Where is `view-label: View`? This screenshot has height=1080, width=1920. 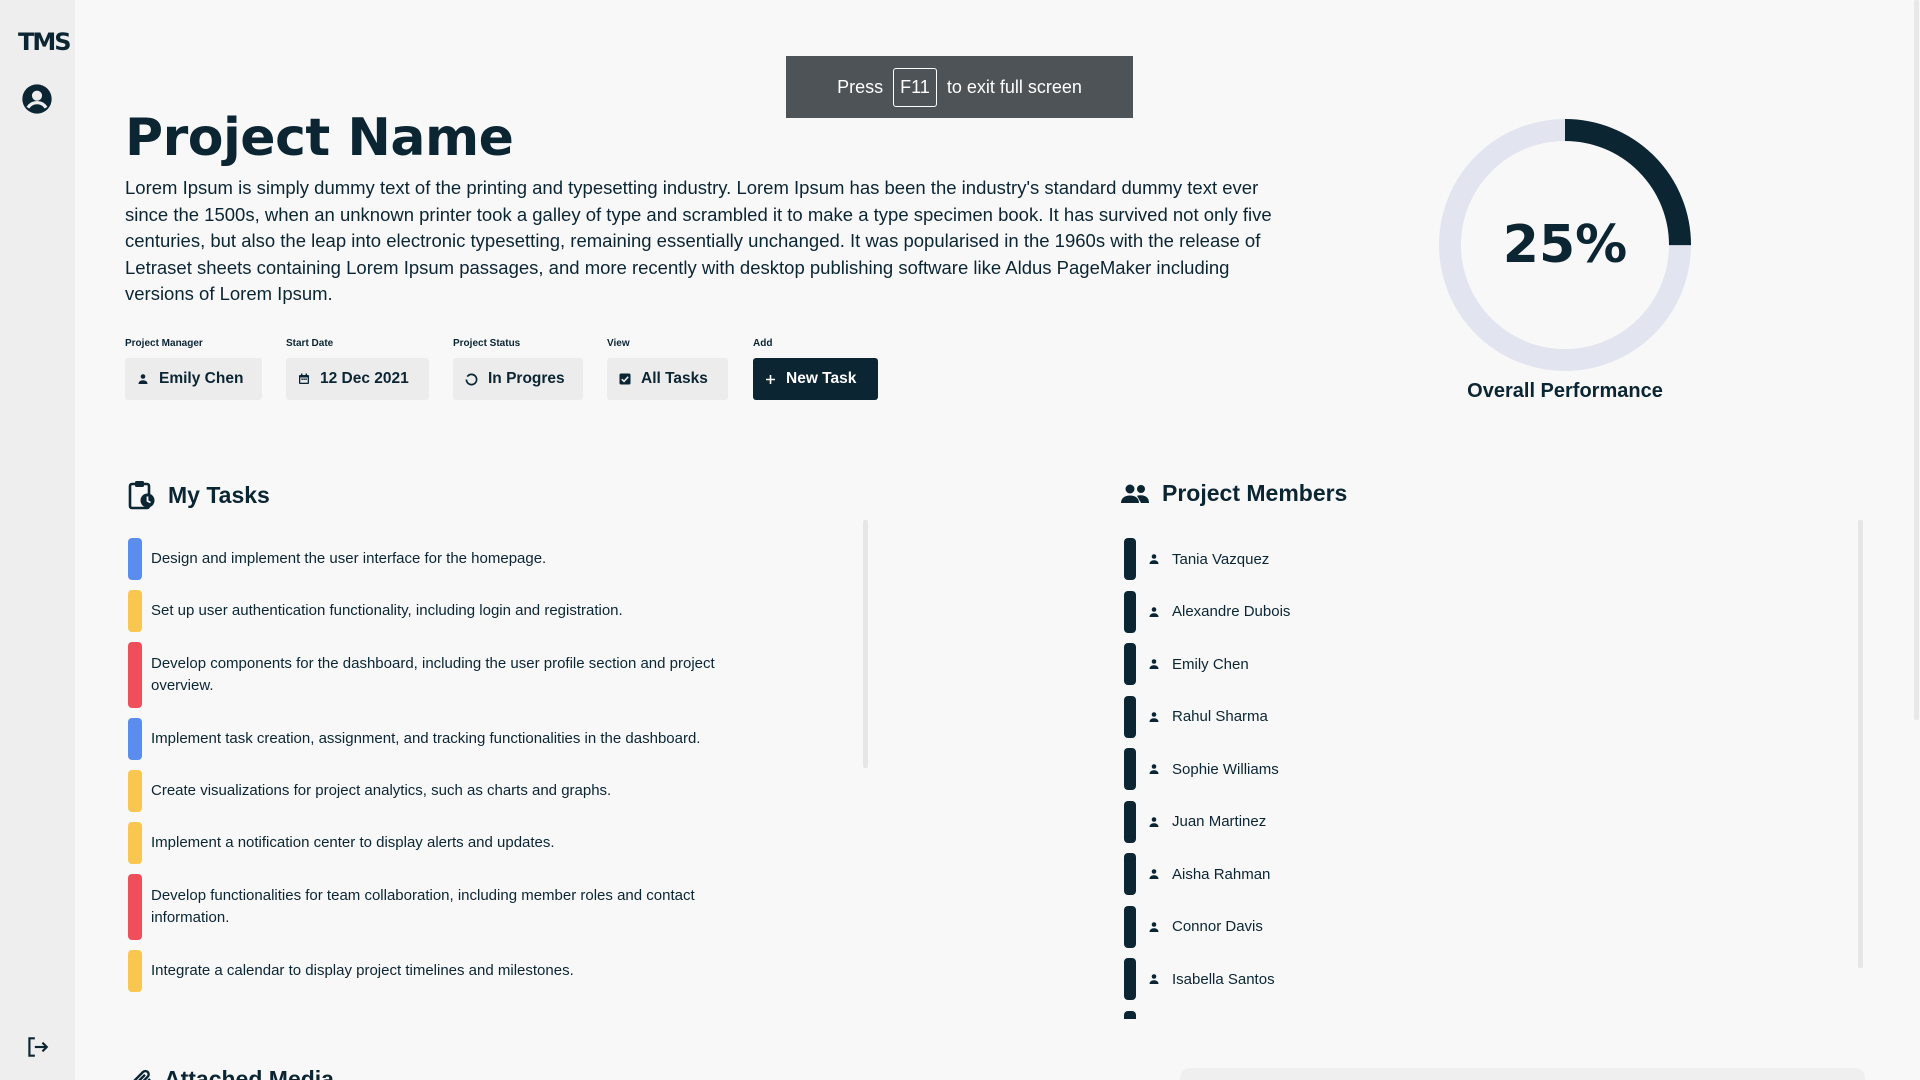
view-label: View is located at coordinates (618, 343).